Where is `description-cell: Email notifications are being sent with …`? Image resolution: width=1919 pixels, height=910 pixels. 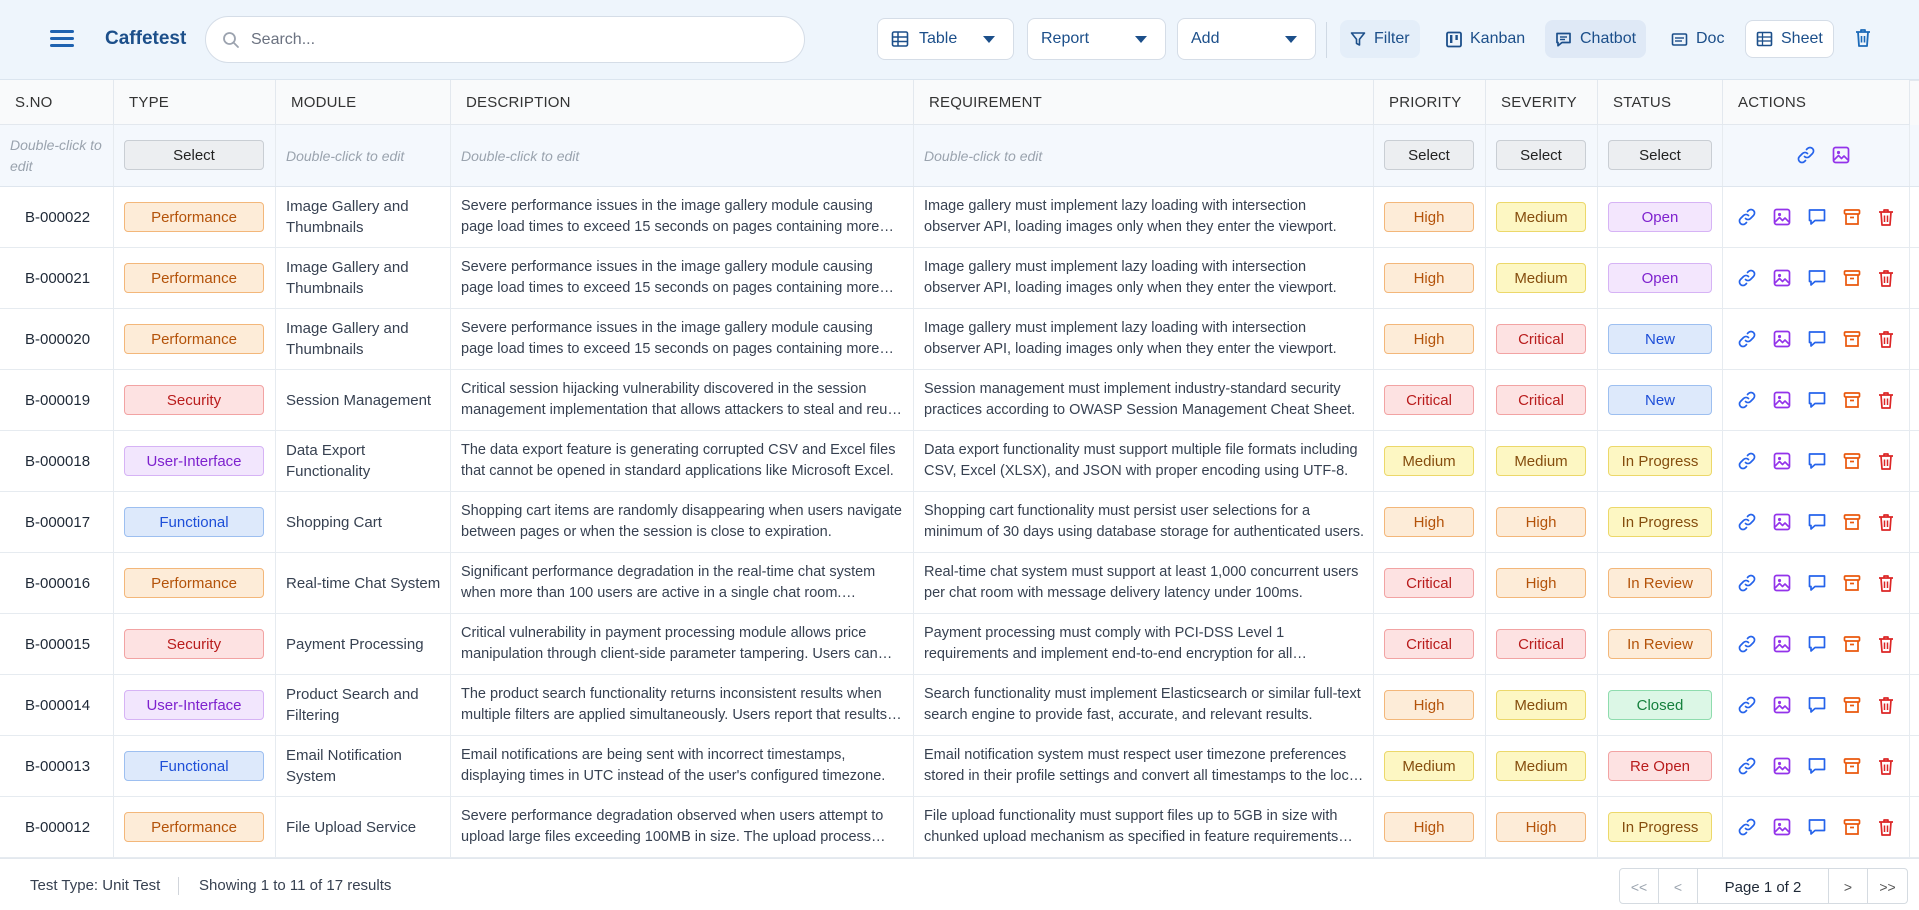
description-cell: Email notifications are being sent with … is located at coordinates (682, 766).